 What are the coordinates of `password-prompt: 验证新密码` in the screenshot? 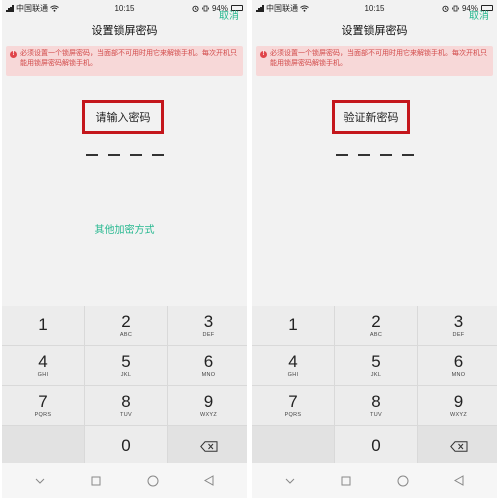 It's located at (371, 117).